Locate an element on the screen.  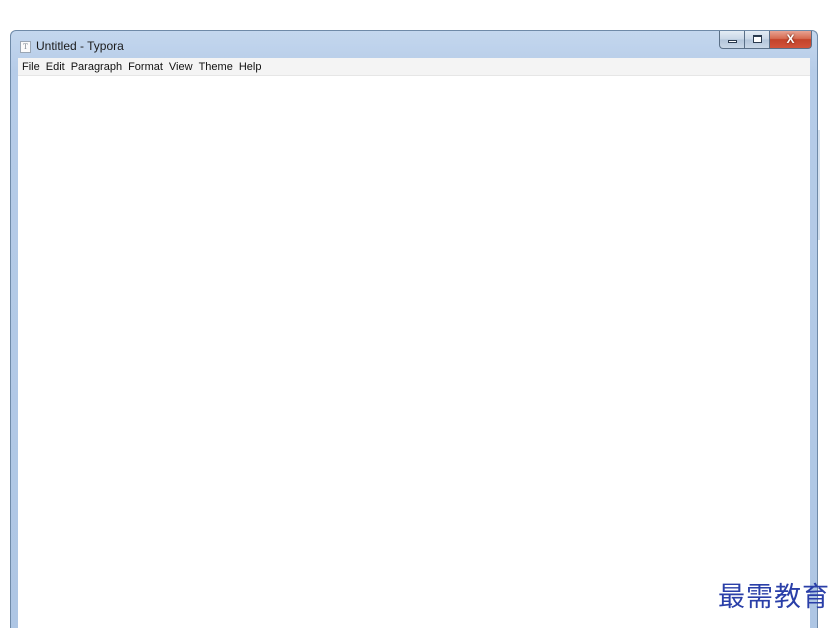
minimize-icon is located at coordinates (732, 41).